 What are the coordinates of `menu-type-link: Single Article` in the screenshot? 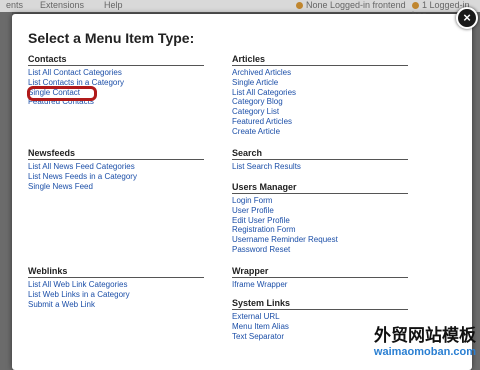 It's located at (320, 83).